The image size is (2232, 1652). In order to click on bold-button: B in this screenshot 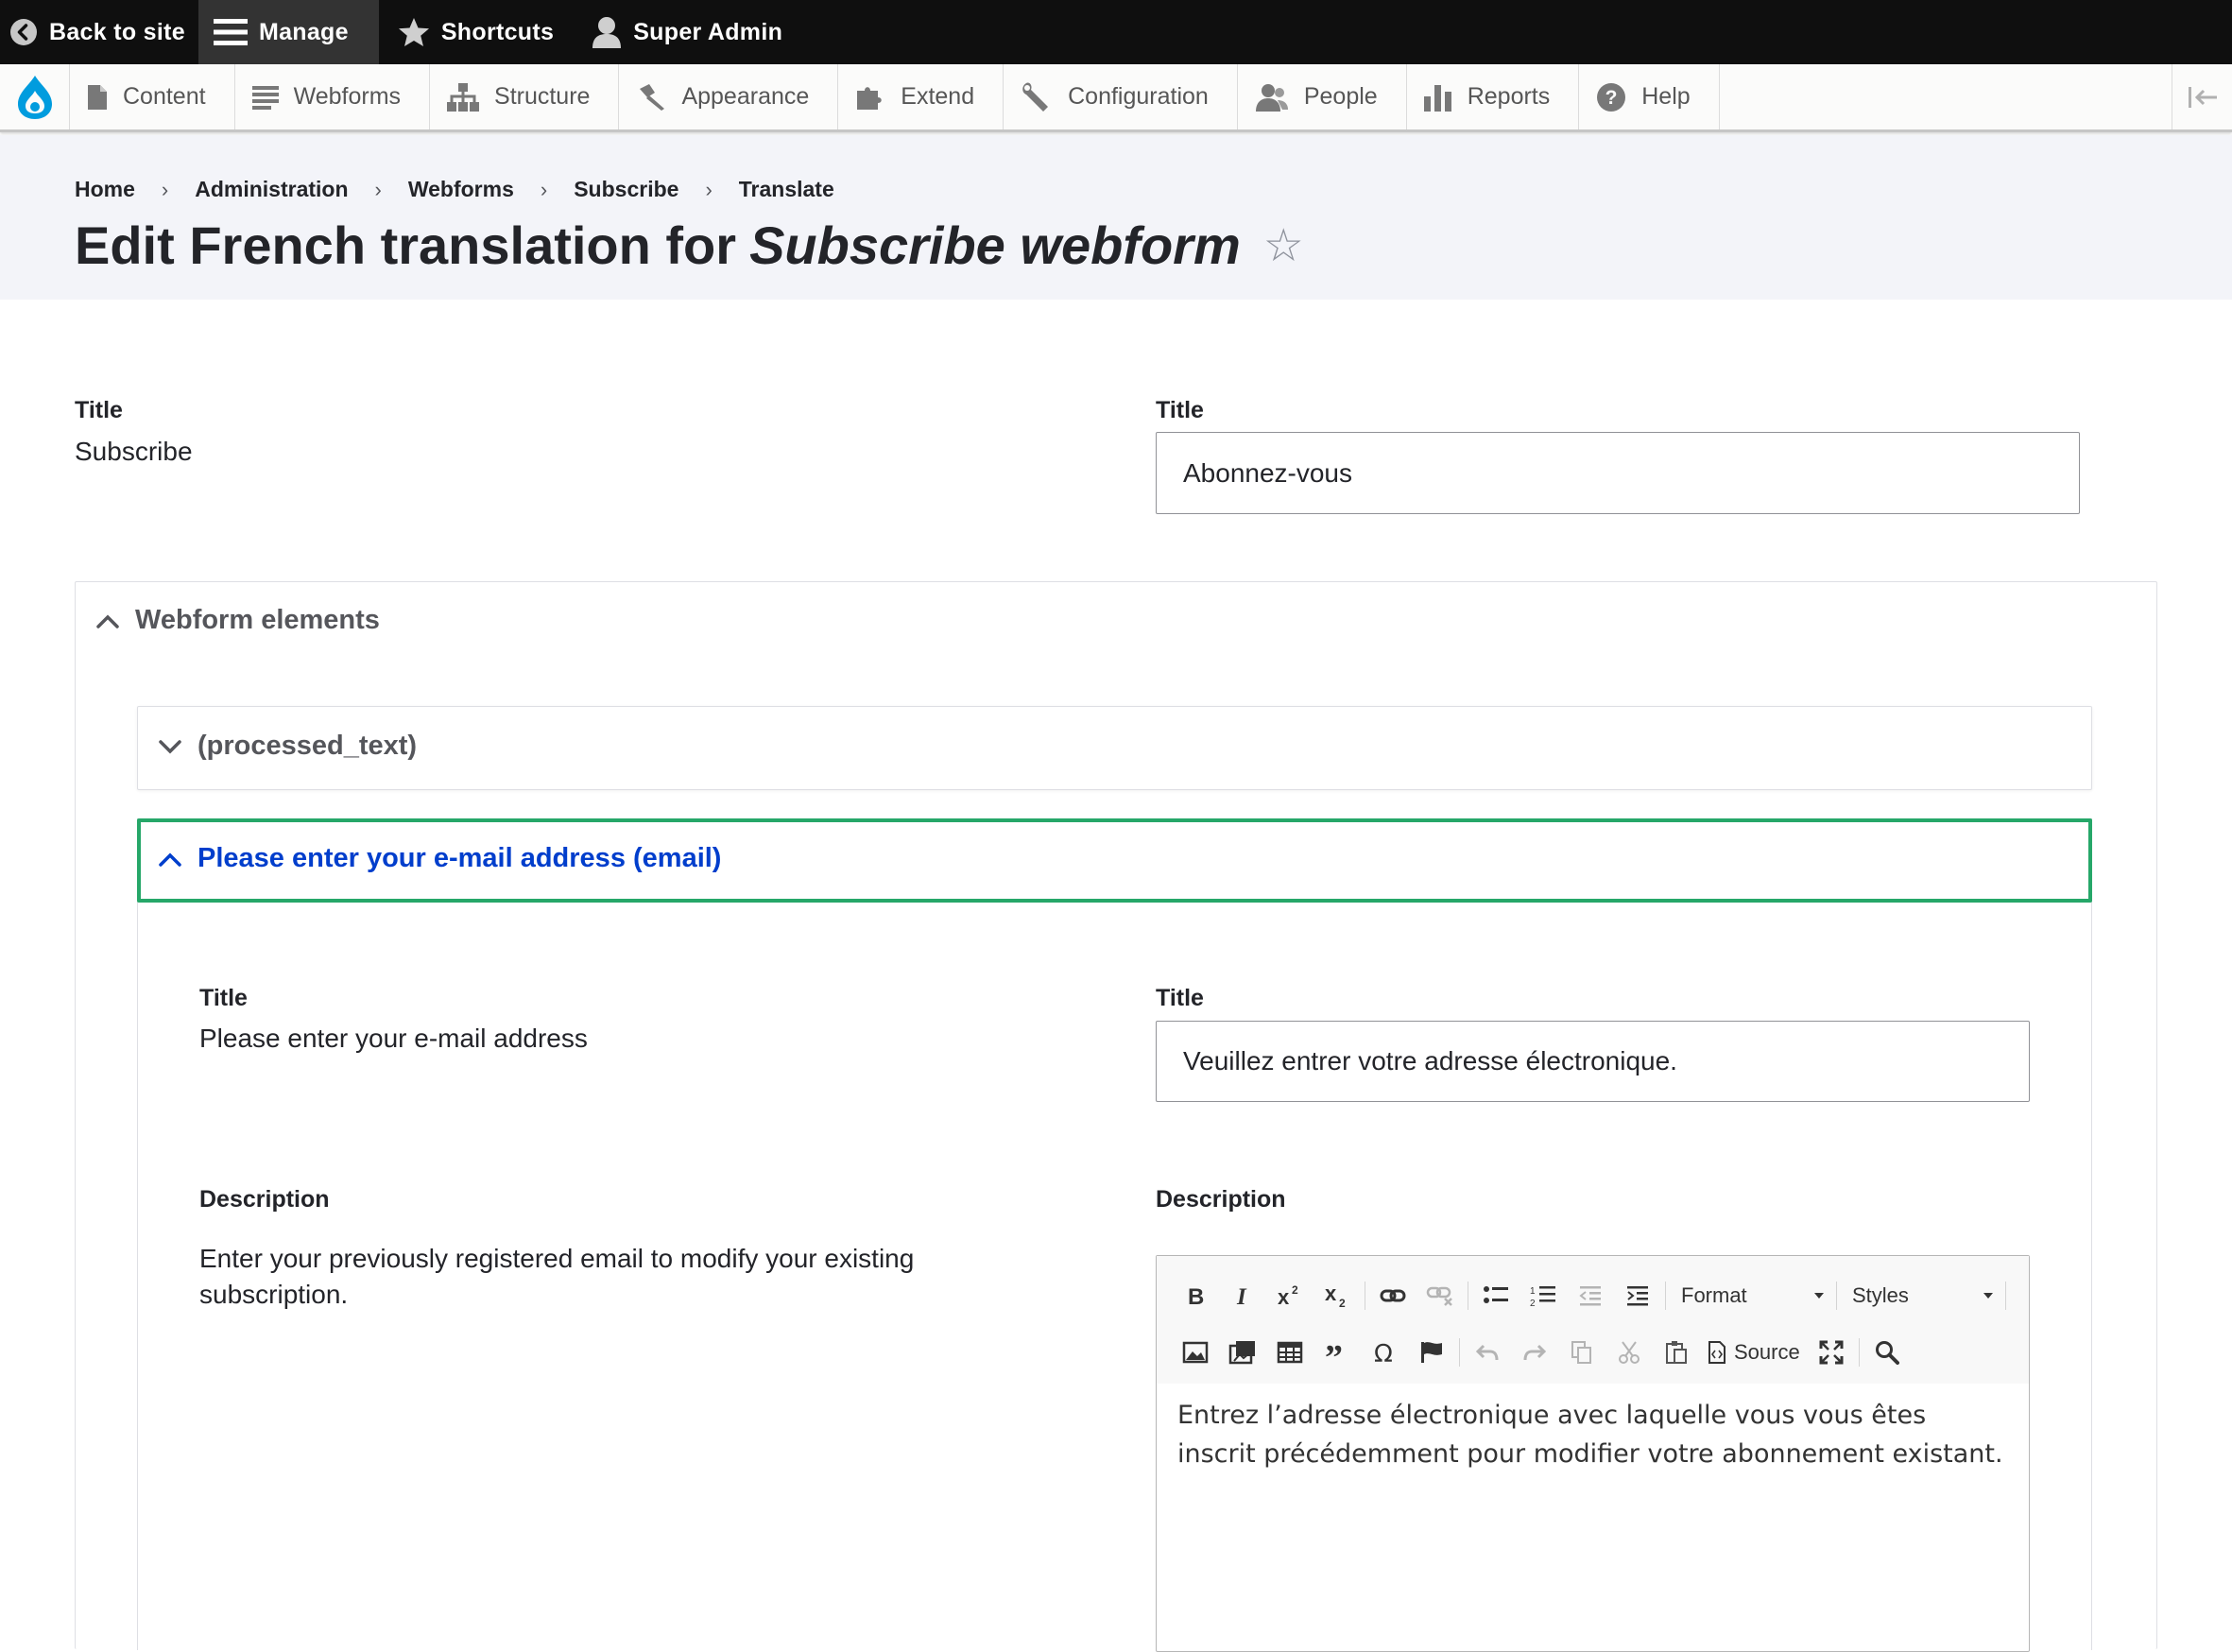, I will do `click(1195, 1296)`.